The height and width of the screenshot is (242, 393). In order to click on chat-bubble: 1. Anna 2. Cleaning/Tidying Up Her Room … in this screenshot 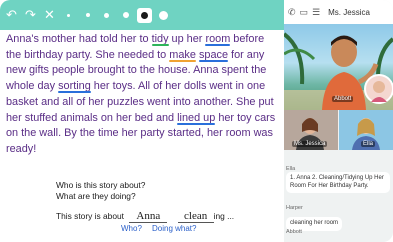, I will do `click(338, 182)`.